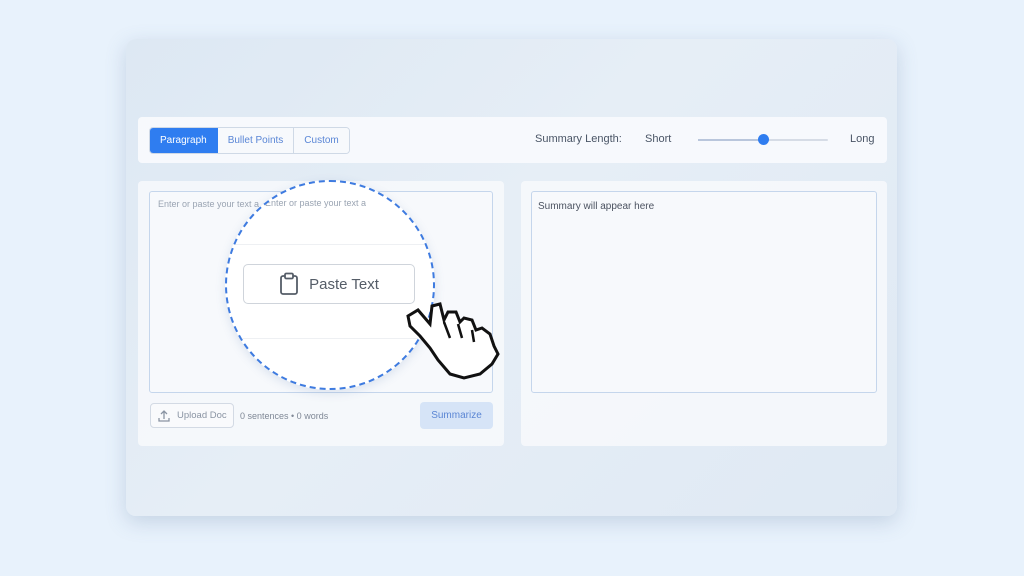 The height and width of the screenshot is (576, 1024). Describe the element at coordinates (202, 415) in the screenshot. I see `upload-doc-label: Upload Doc` at that location.